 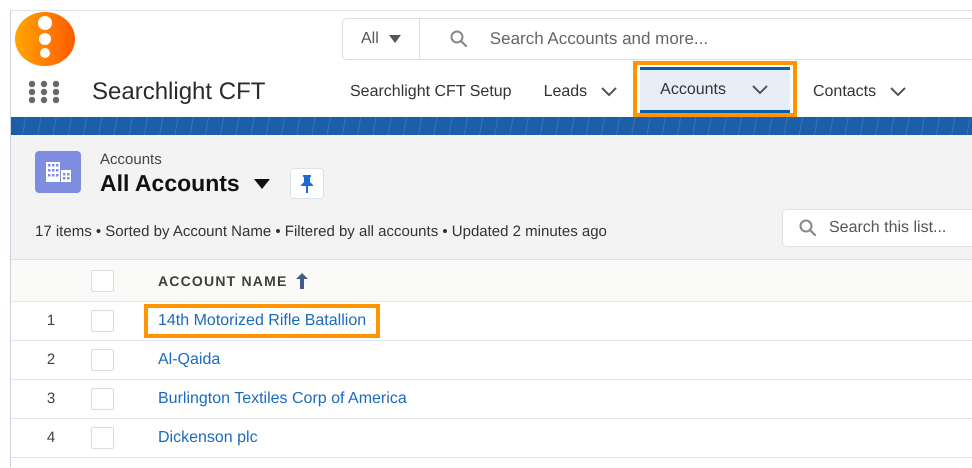 What do you see at coordinates (844, 92) in the screenshot?
I see `nav-tab: Contacts` at bounding box center [844, 92].